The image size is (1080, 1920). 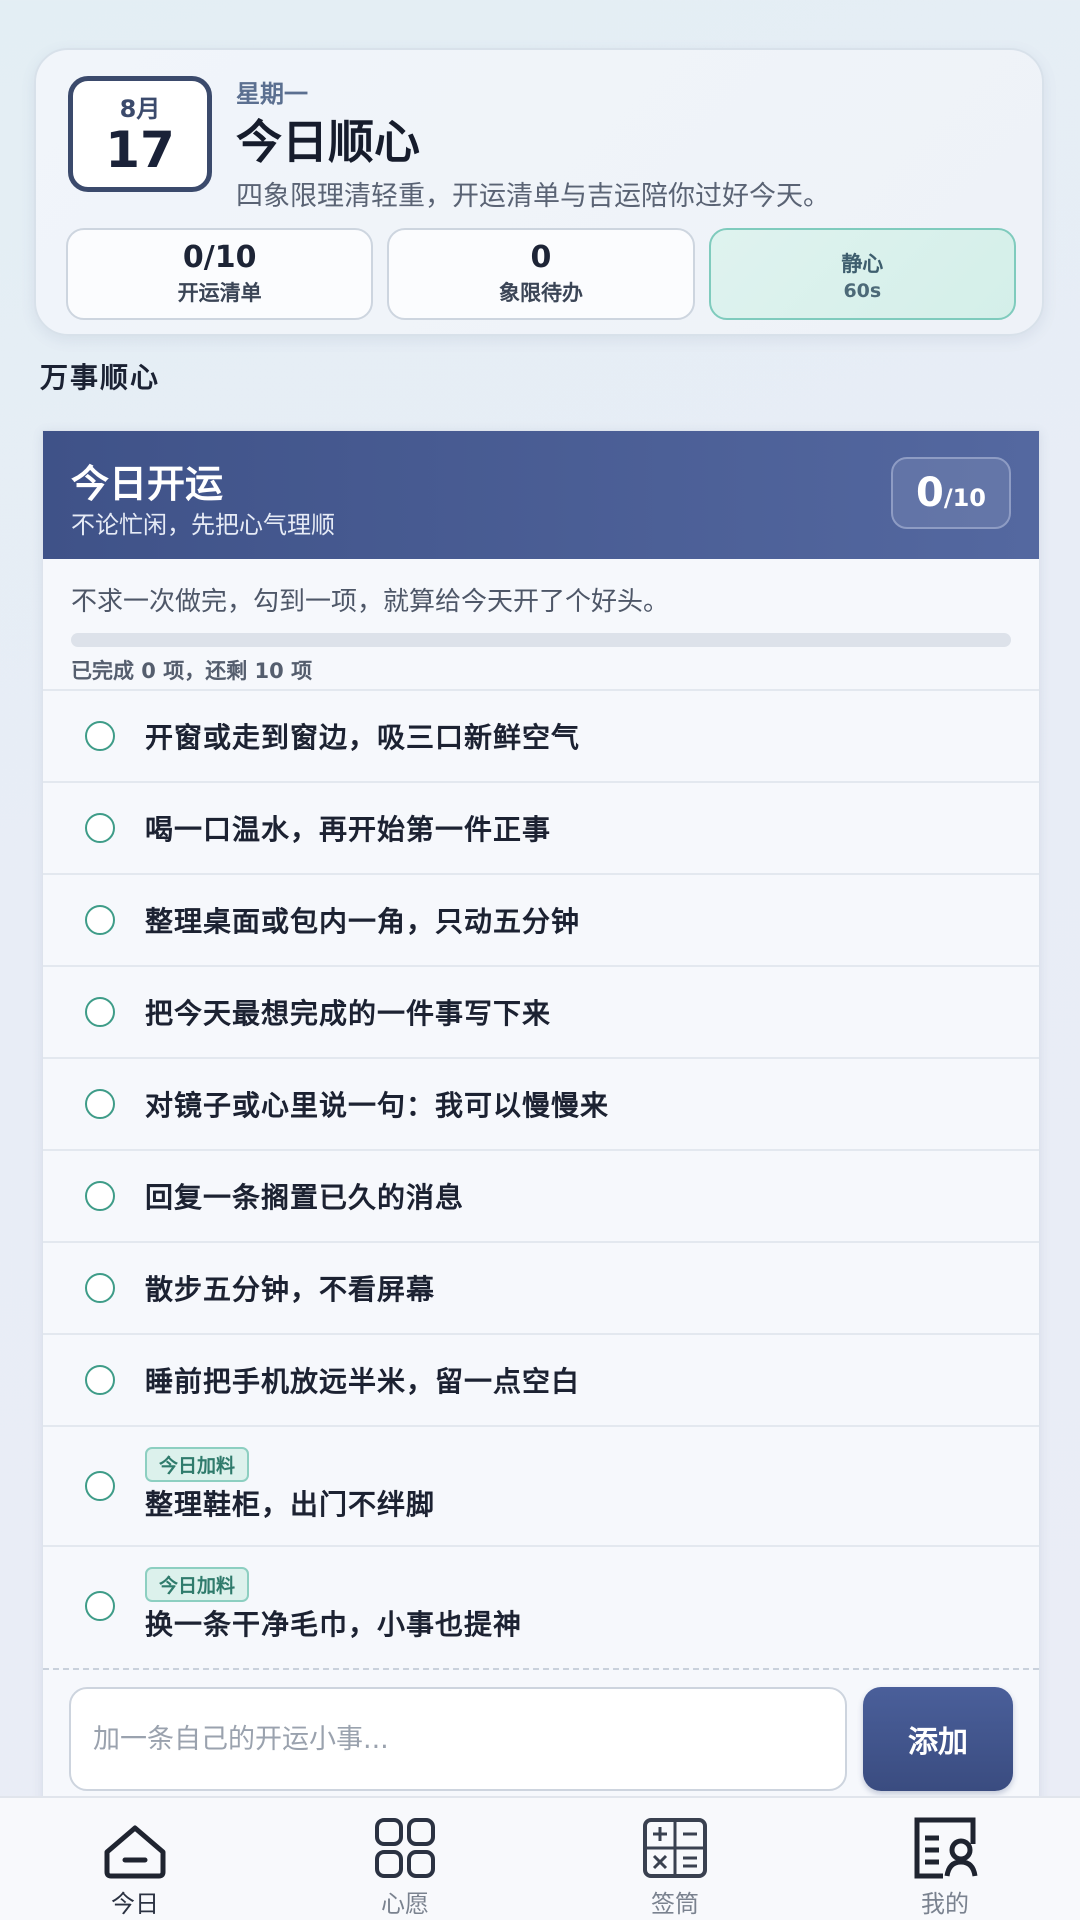 What do you see at coordinates (305, 1197) in the screenshot?
I see `task-label: 回复一条搁置已久的消息` at bounding box center [305, 1197].